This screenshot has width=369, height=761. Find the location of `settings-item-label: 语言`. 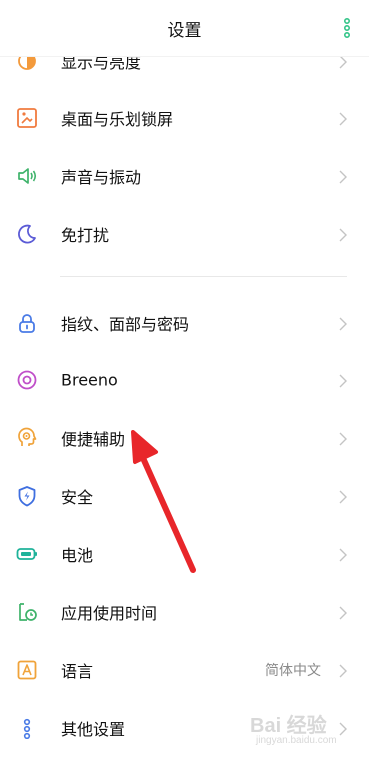

settings-item-label: 语言 is located at coordinates (77, 671).